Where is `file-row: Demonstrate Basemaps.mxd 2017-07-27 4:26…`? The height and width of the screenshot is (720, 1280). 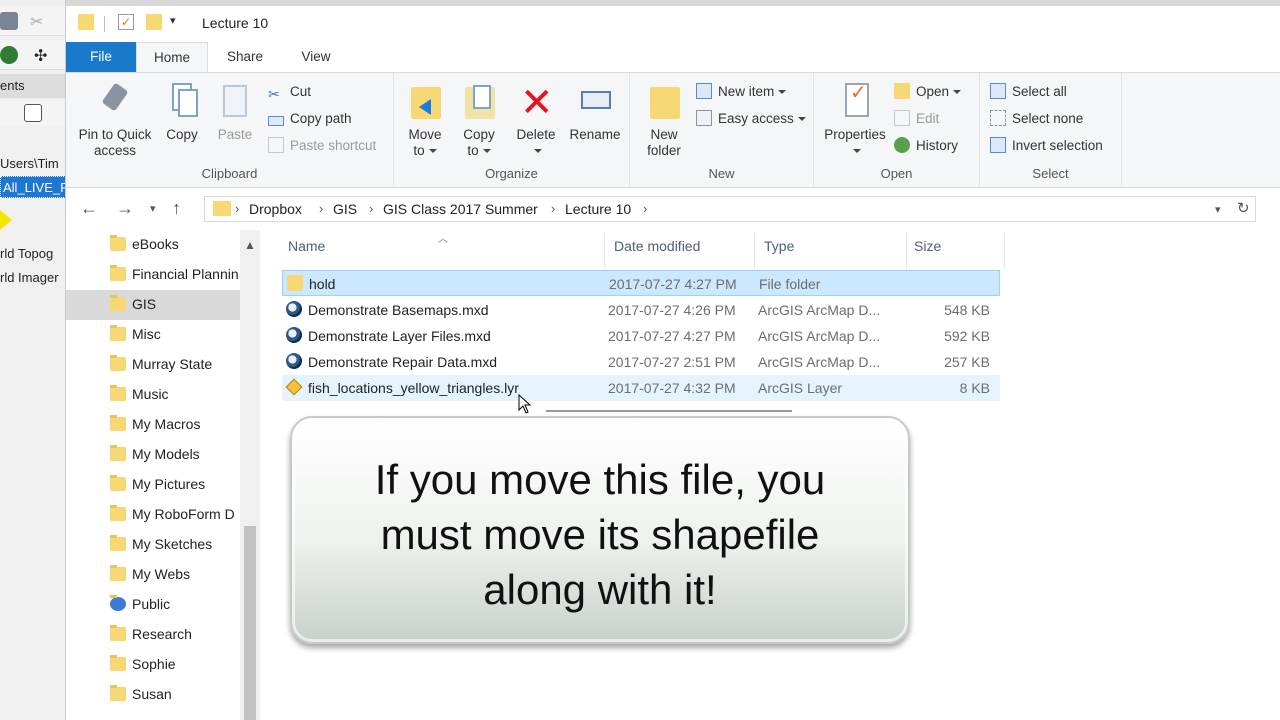 file-row: Demonstrate Basemaps.mxd 2017-07-27 4:26… is located at coordinates (641, 310).